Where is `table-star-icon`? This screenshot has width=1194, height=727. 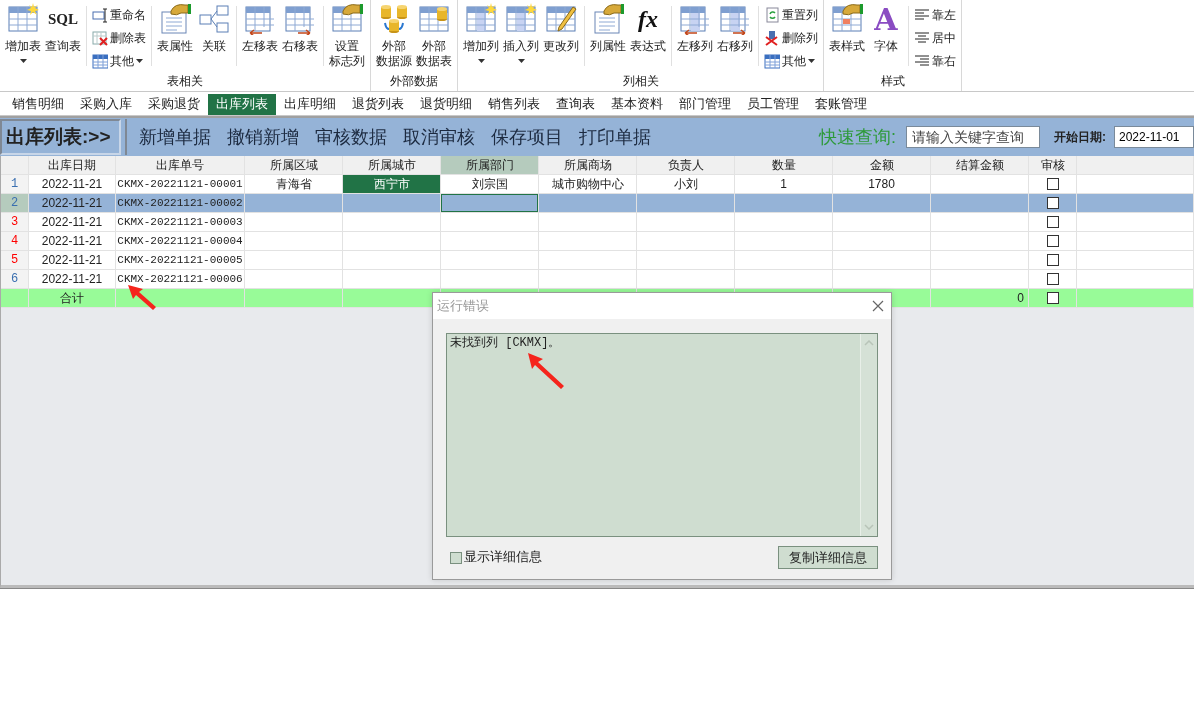 table-star-icon is located at coordinates (23, 19).